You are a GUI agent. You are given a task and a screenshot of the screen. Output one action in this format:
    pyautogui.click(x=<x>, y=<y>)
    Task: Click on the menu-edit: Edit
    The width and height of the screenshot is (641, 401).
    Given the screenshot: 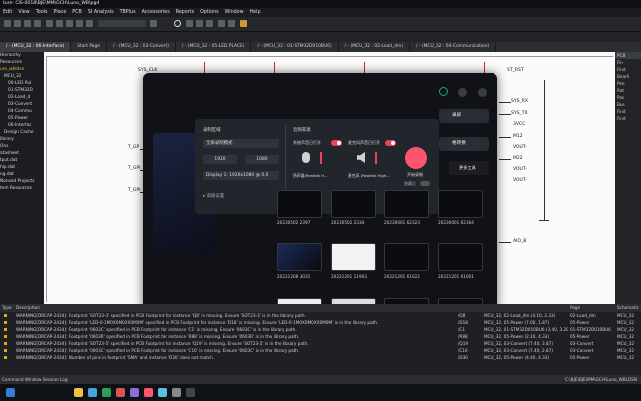 What is the action you would take?
    pyautogui.click(x=7, y=12)
    